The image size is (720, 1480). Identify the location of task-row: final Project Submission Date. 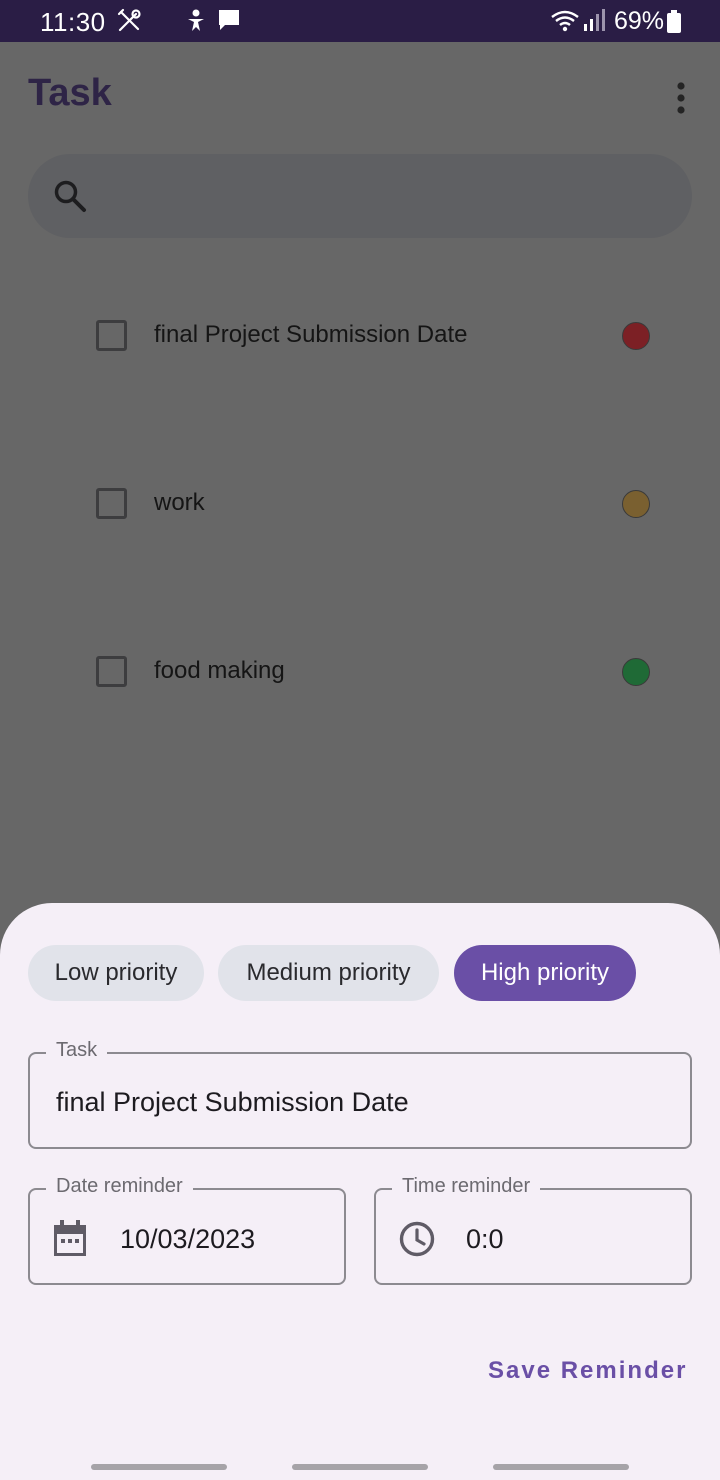
(360, 336).